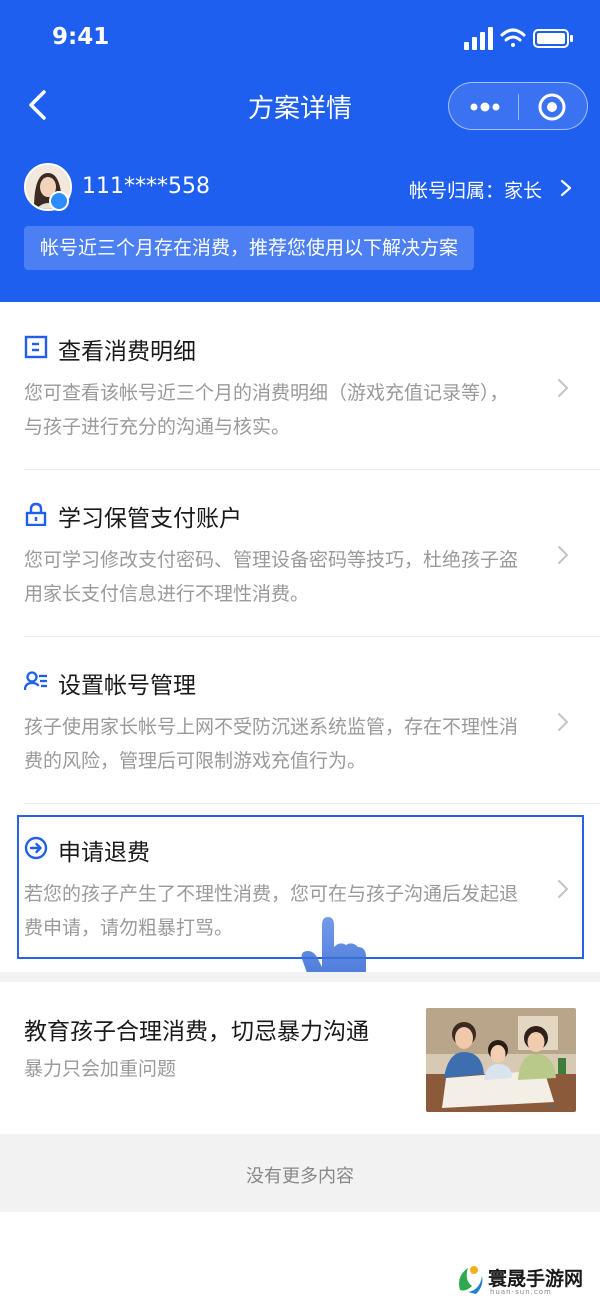  What do you see at coordinates (553, 38) in the screenshot?
I see `battery-icon` at bounding box center [553, 38].